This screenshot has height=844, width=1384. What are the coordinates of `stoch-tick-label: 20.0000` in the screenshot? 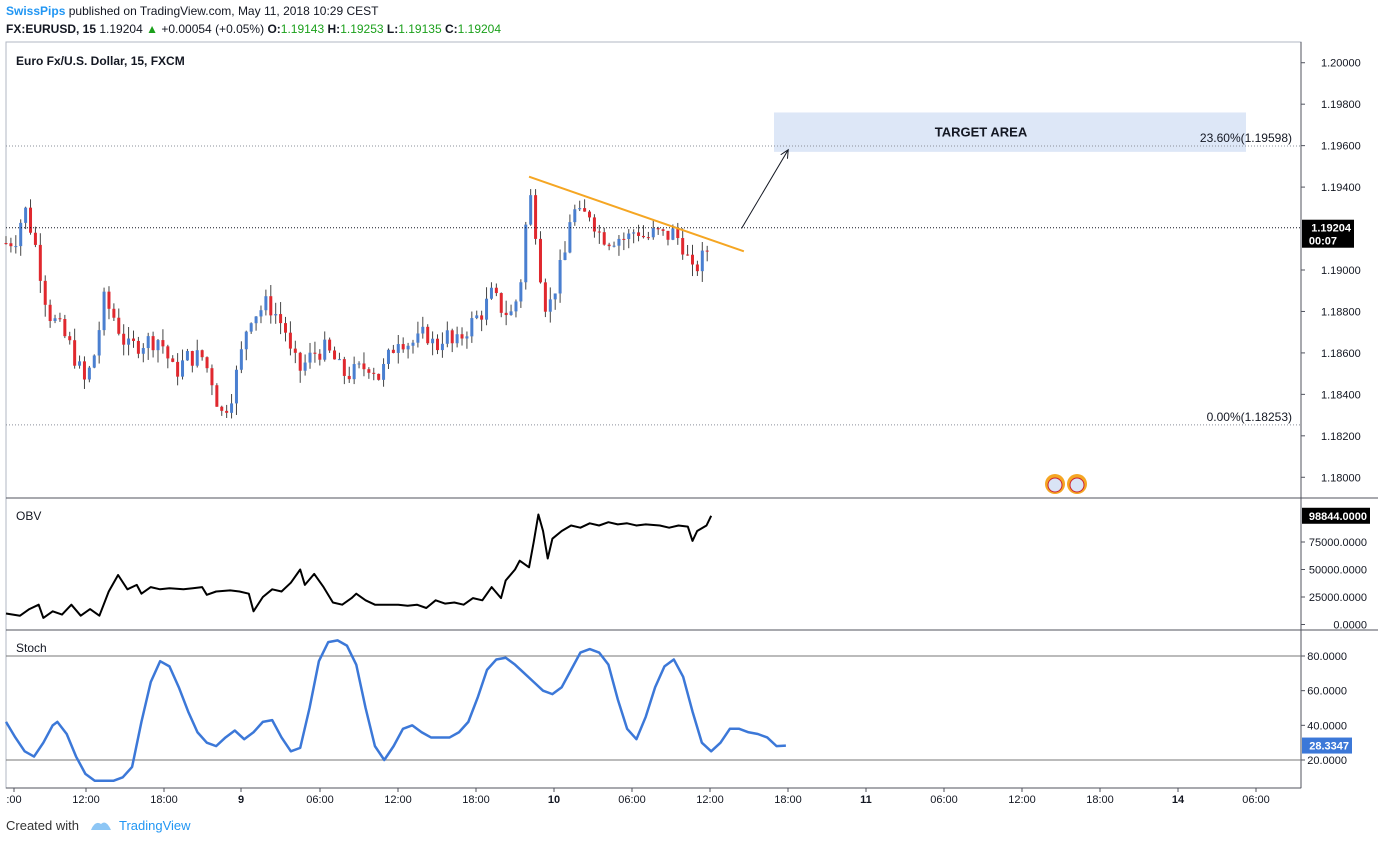 It's located at (1327, 761).